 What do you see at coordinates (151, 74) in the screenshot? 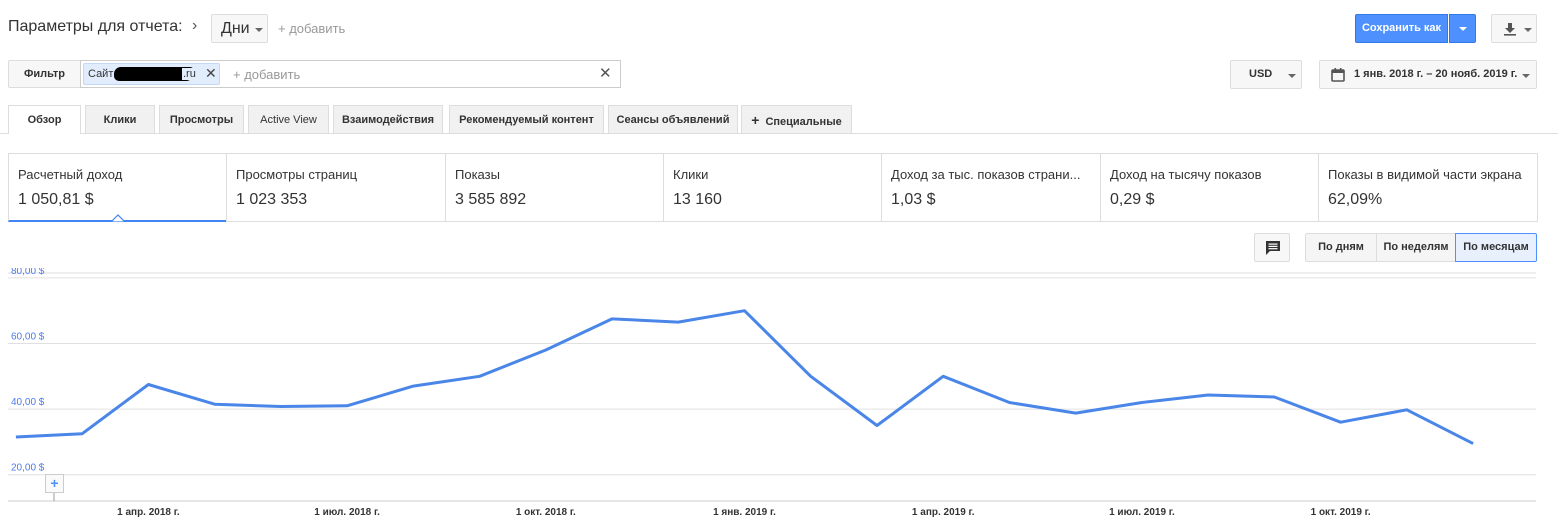
I see `filter-chip: Сайт .ru ✕` at bounding box center [151, 74].